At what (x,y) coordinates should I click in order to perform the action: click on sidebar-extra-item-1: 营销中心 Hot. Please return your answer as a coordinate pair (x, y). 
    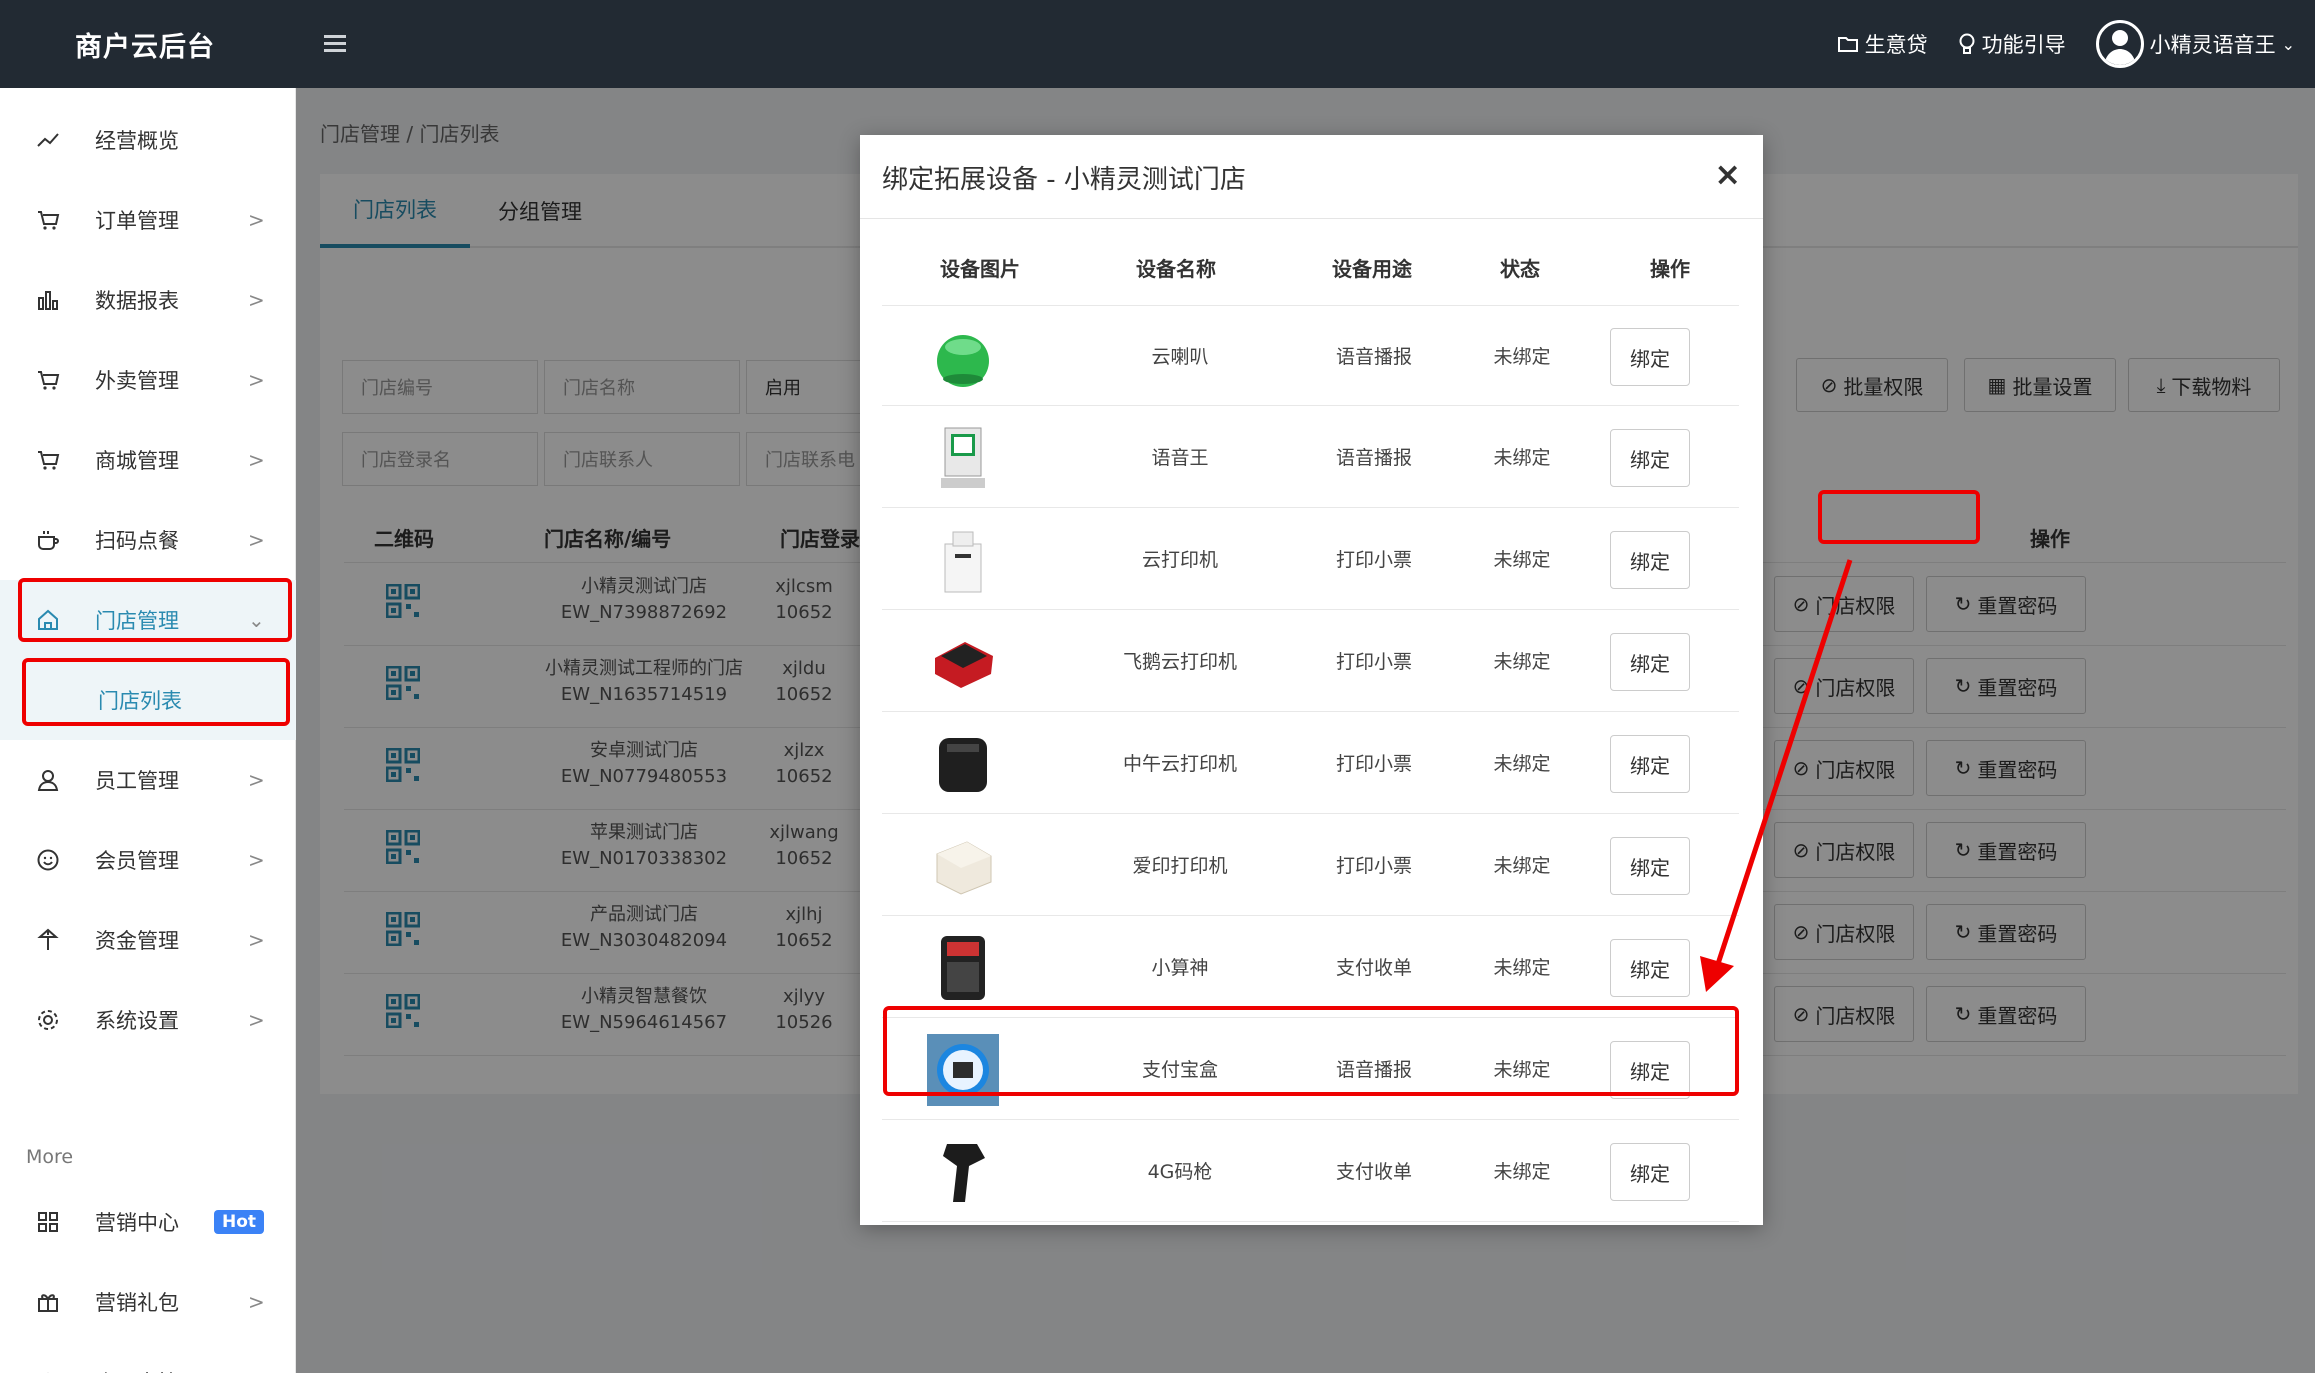
    Looking at the image, I should click on (148, 1222).